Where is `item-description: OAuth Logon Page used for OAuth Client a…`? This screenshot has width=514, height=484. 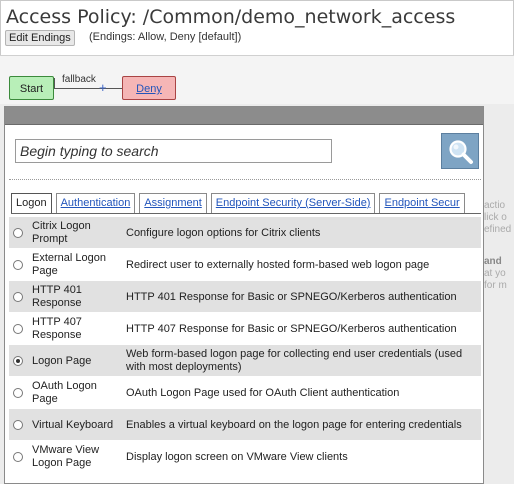
item-description: OAuth Logon Page used for OAuth Client a… is located at coordinates (263, 392).